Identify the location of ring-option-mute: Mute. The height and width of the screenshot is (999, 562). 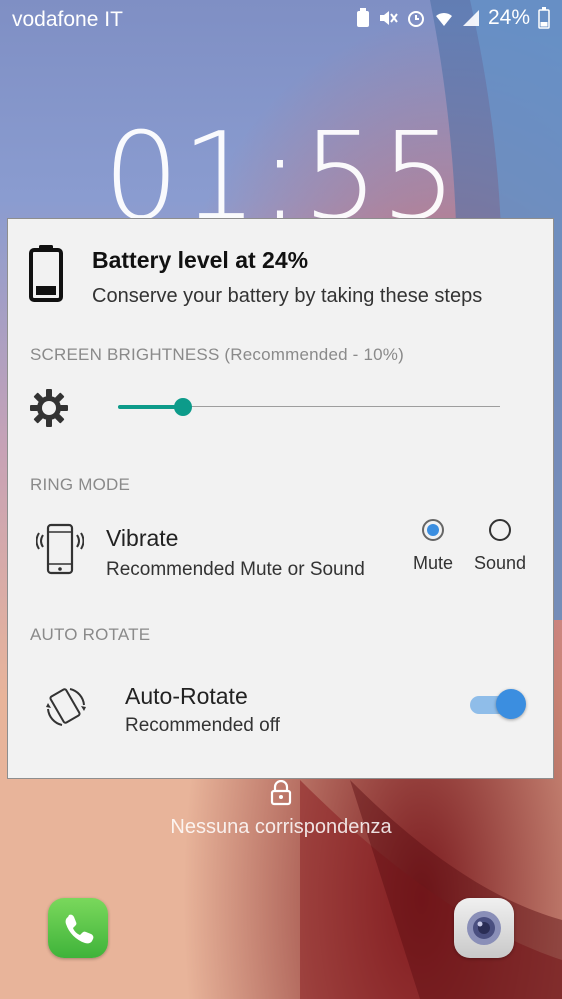
(433, 546).